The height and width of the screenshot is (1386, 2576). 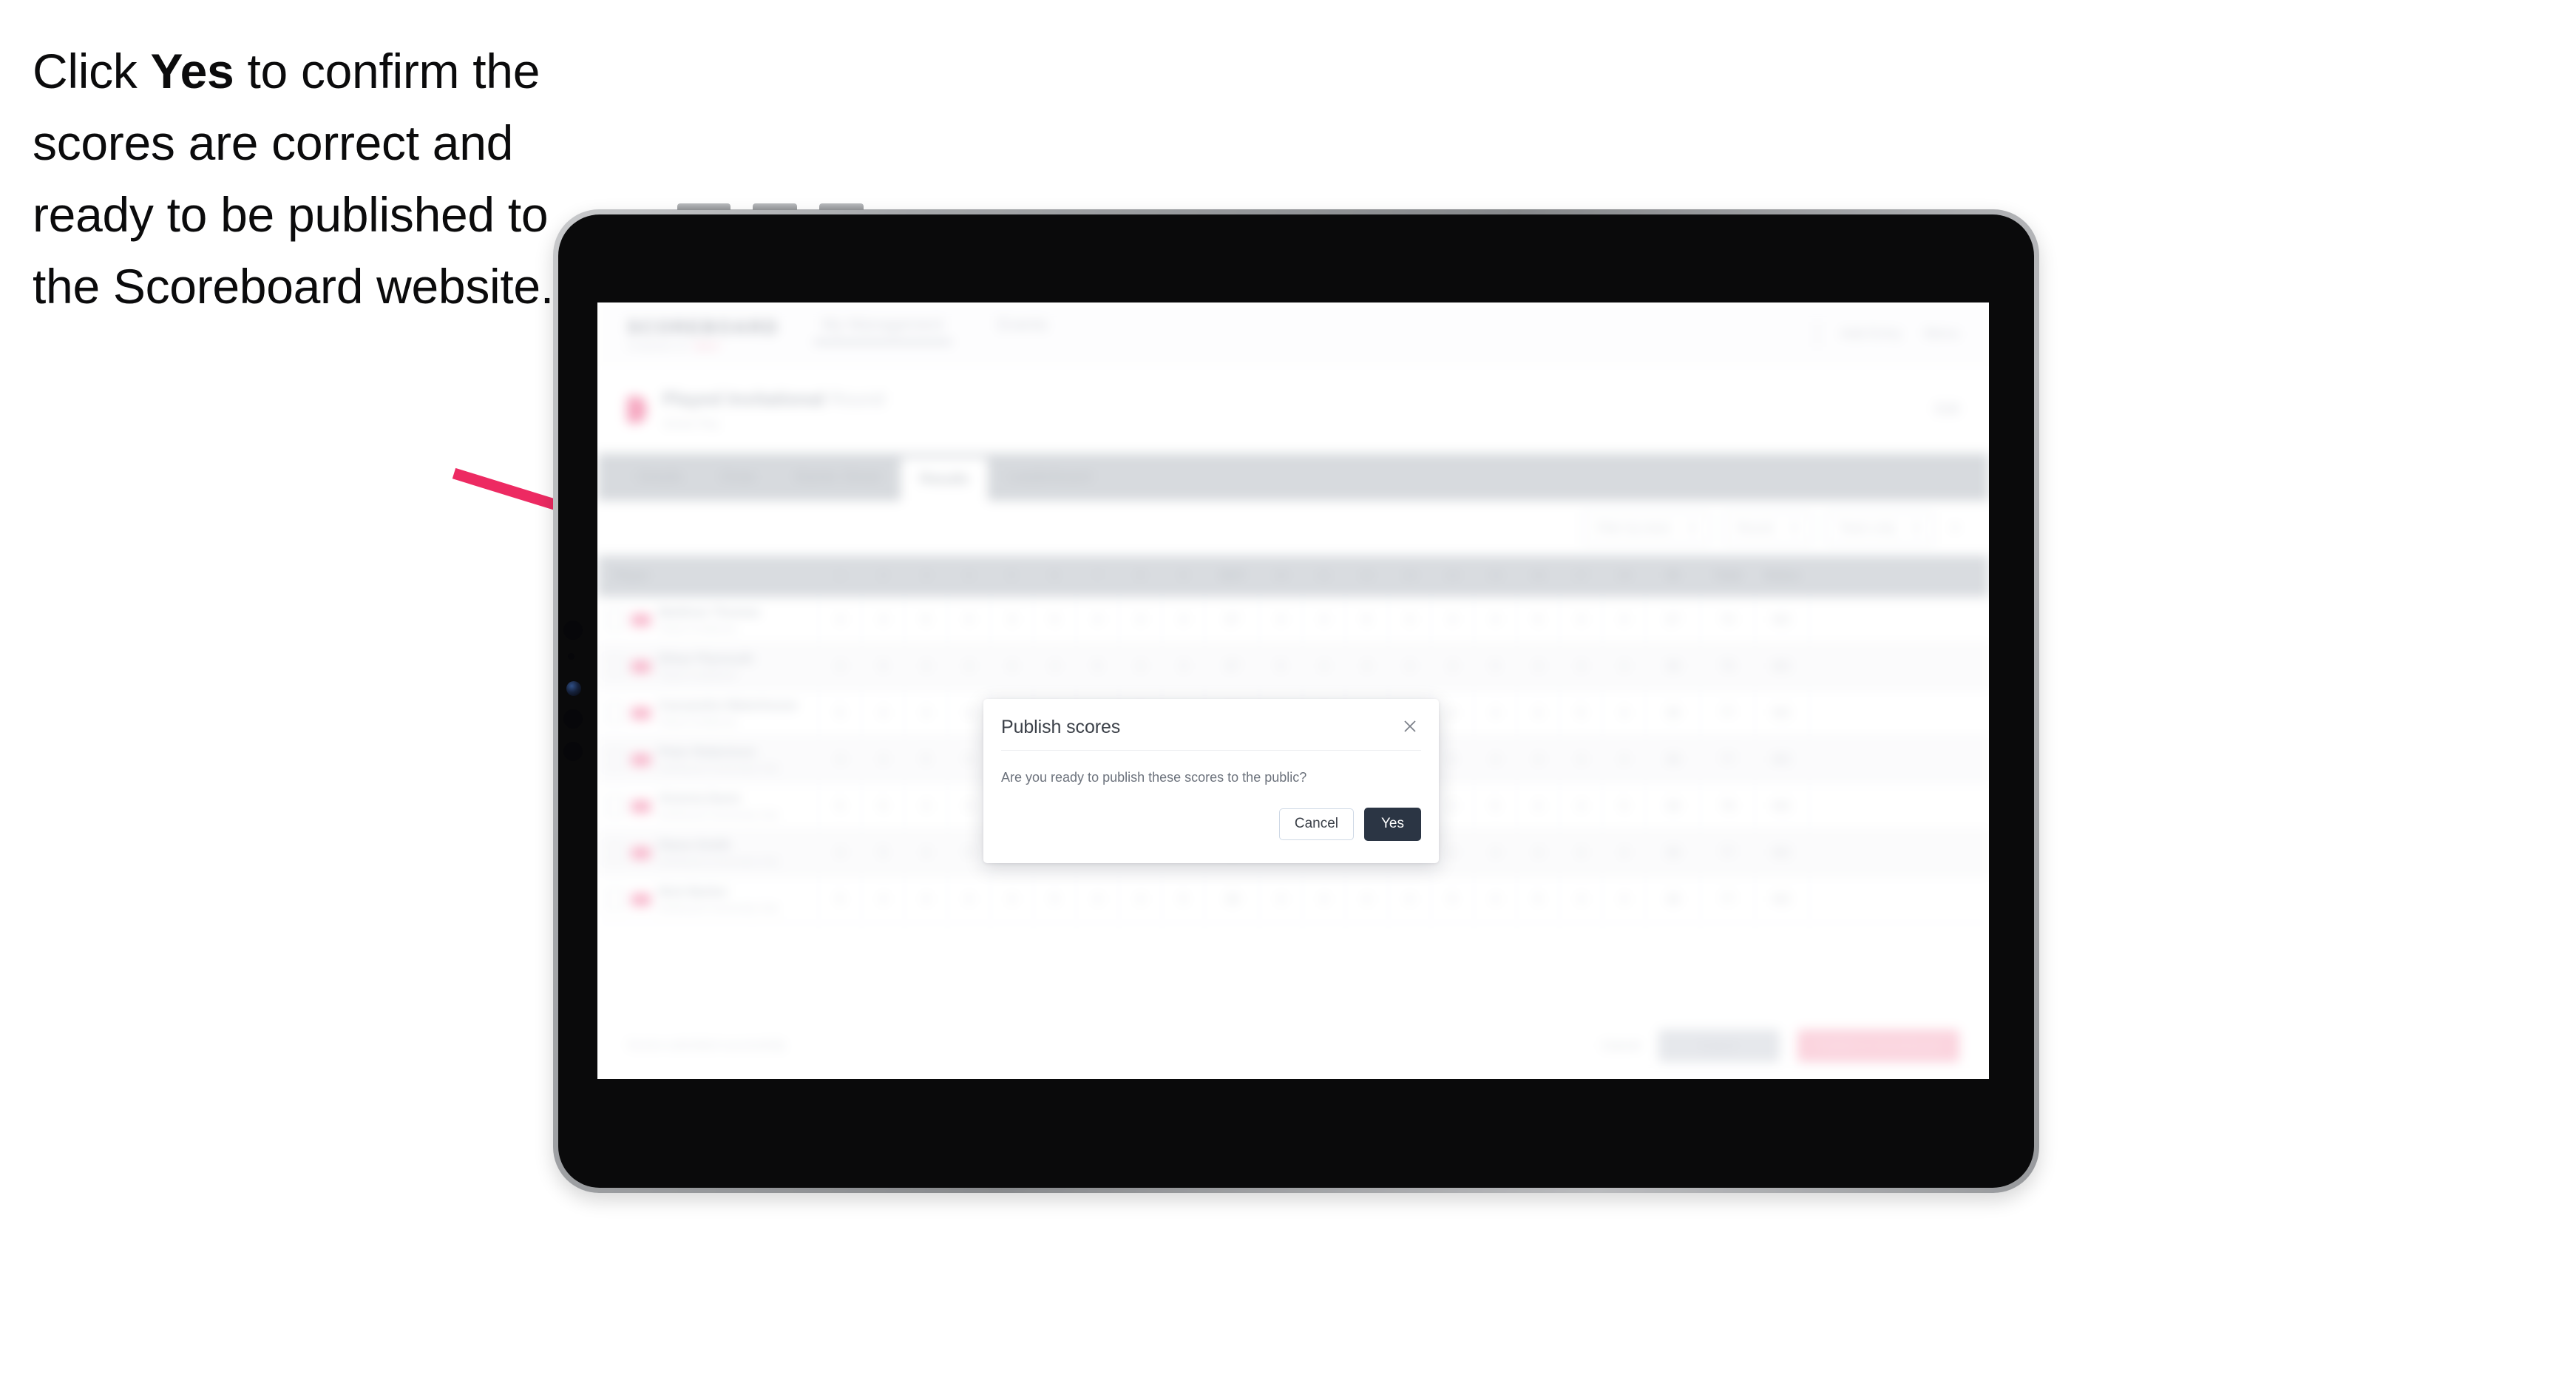 What do you see at coordinates (838, 477) in the screenshot?
I see `tab-starter-sheet: Starter Sheet` at bounding box center [838, 477].